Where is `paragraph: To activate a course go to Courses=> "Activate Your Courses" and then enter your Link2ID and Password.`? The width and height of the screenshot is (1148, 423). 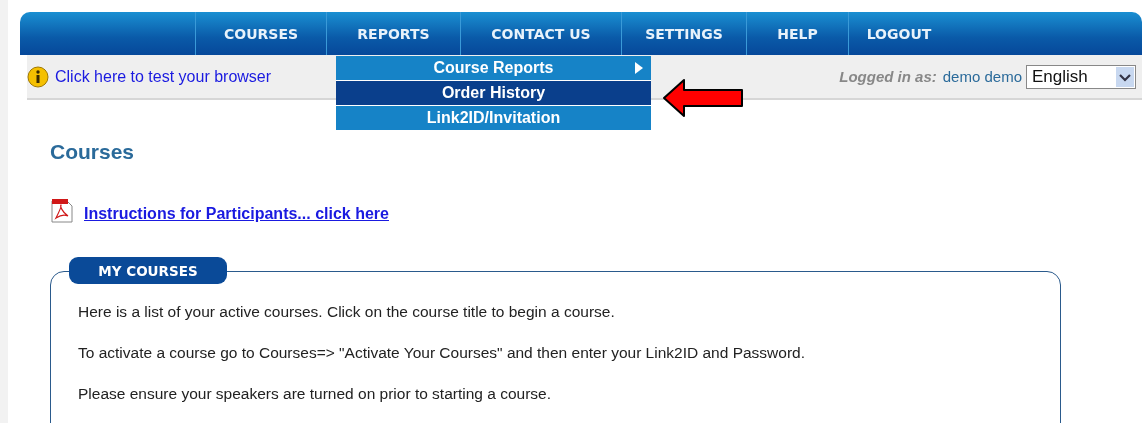 paragraph: To activate a course go to Courses=> "Activate Your Courses" and then enter your Link2ID and Password. is located at coordinates (442, 352).